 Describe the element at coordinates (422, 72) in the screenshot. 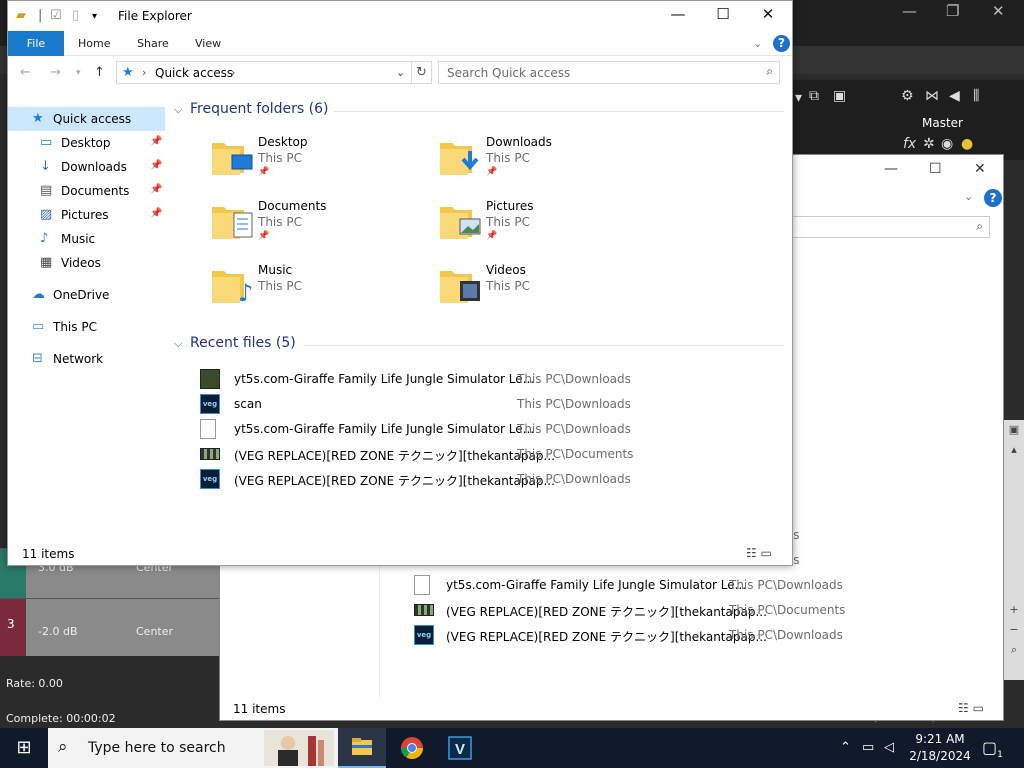

I see `refresh-button: ↻` at that location.